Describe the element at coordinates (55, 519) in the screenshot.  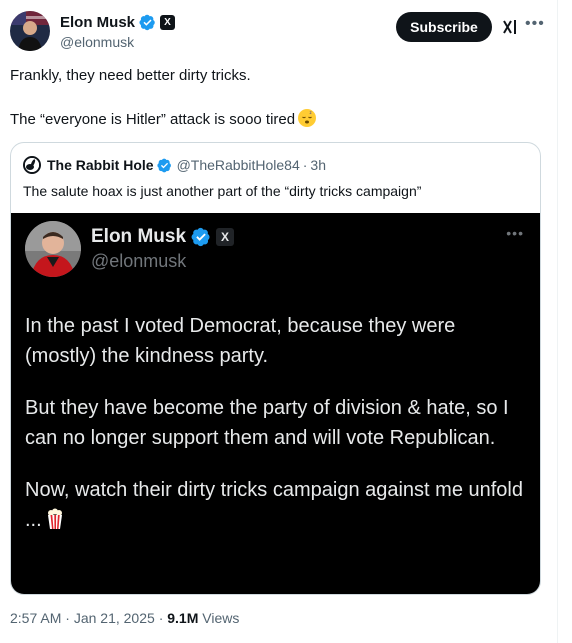
I see `popcorn-emoji` at that location.